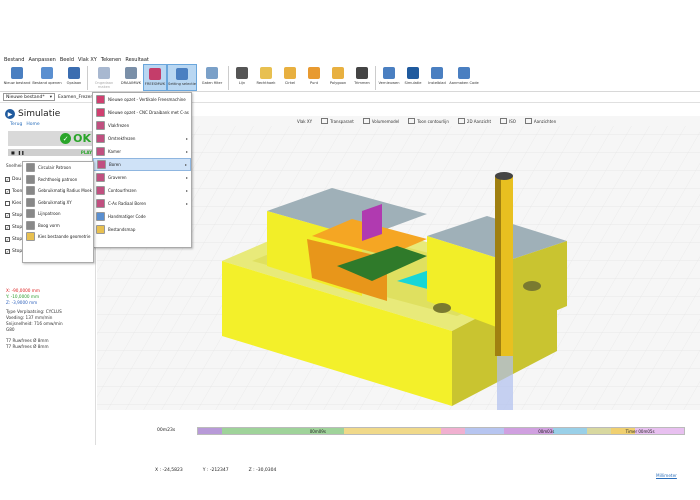 The image size is (700, 500). I want to click on menu2-item-6: Kies bestaande geometrie, so click(58, 237).